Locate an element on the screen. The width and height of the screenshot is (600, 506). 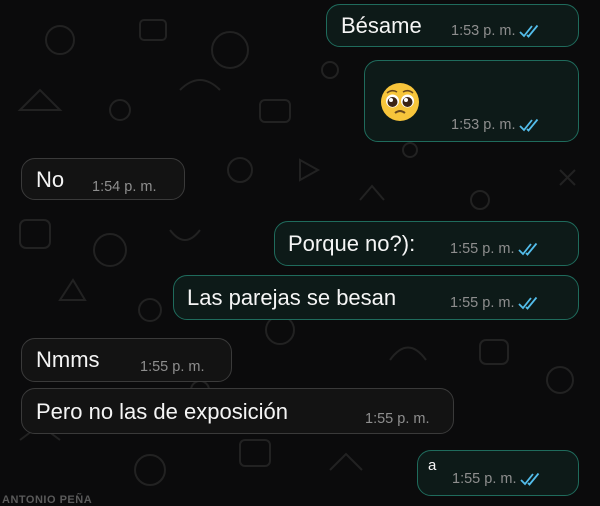
message-bubble-incoming: Pero no las de exposición 1:55 p. m. is located at coordinates (237, 411).